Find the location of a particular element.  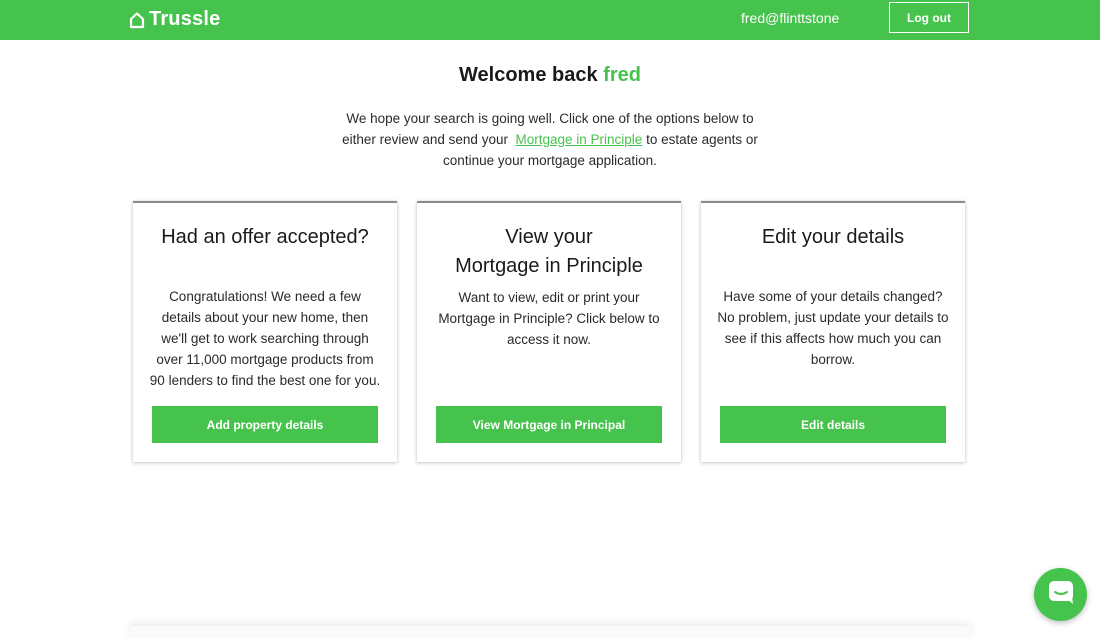

welcome-heading: Welcome back fred is located at coordinates (550, 75).